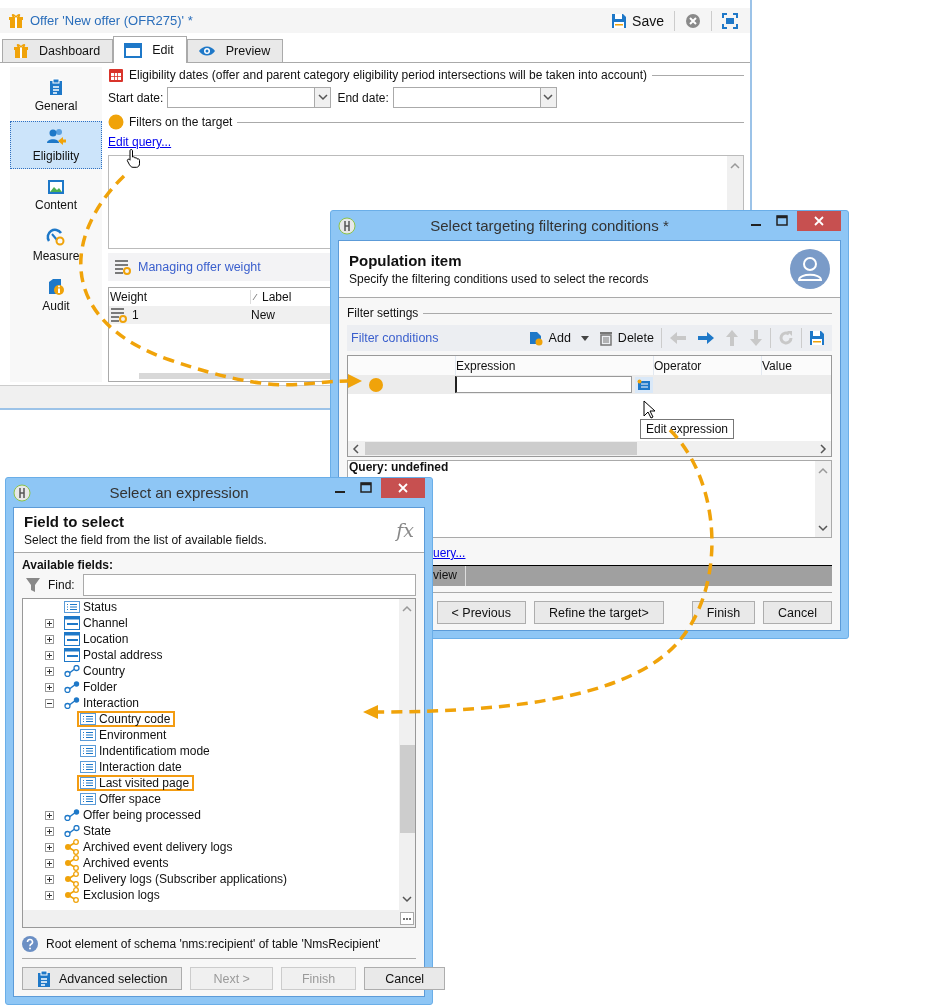 The width and height of the screenshot is (937, 1007). Describe the element at coordinates (56, 136) in the screenshot. I see `people-icon` at that location.